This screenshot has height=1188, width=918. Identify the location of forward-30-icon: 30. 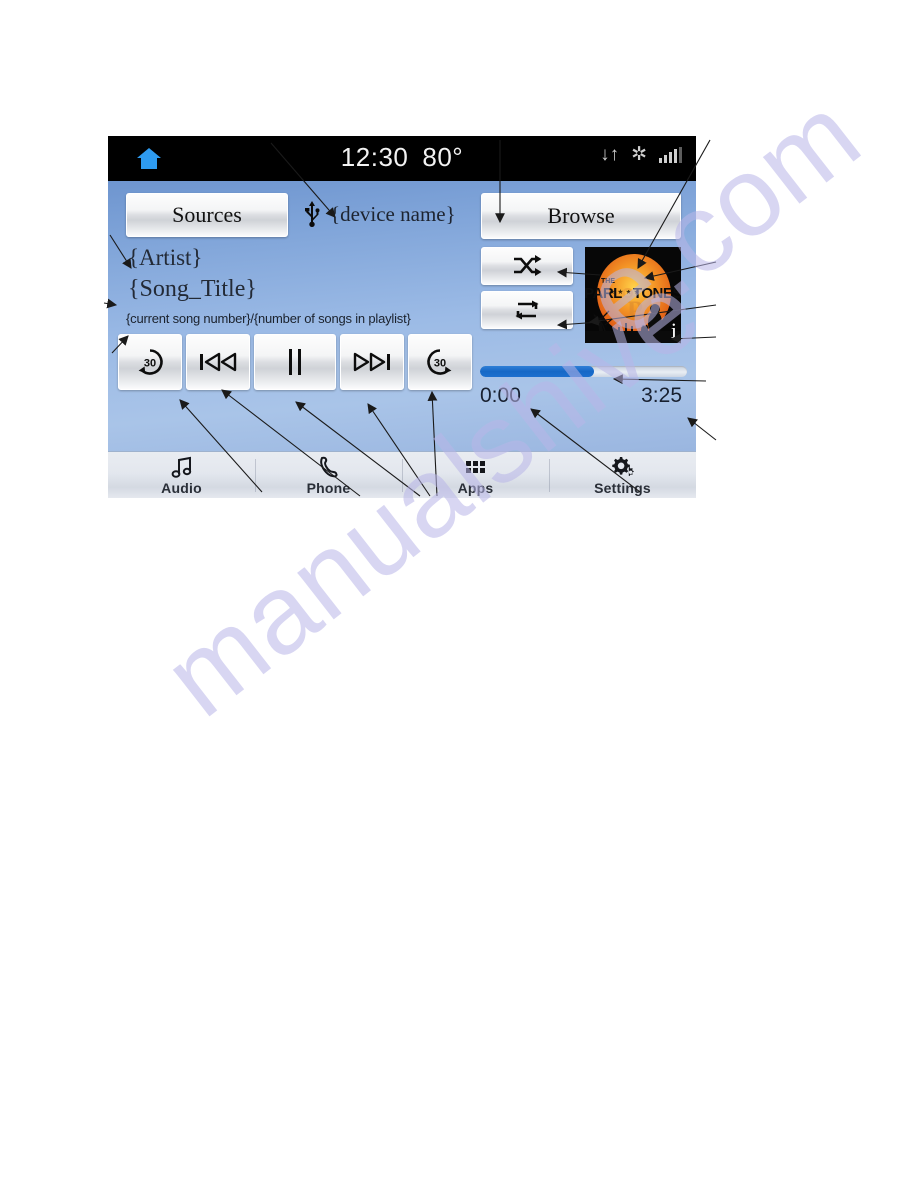
(439, 362).